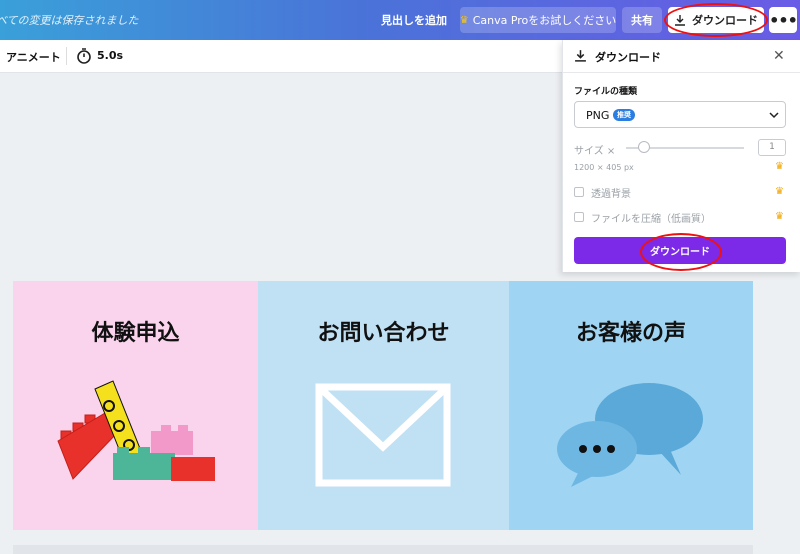  I want to click on download-button: ダウンロード, so click(716, 20).